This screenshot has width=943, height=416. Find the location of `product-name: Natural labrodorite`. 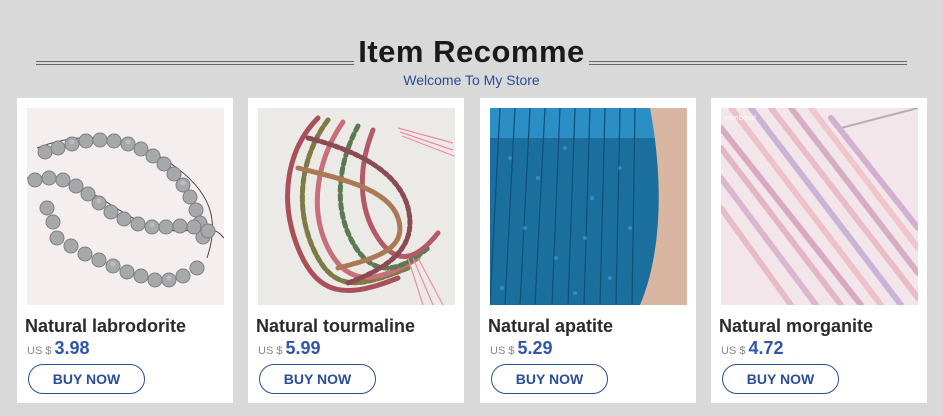

product-name: Natural labrodorite is located at coordinates (105, 326).